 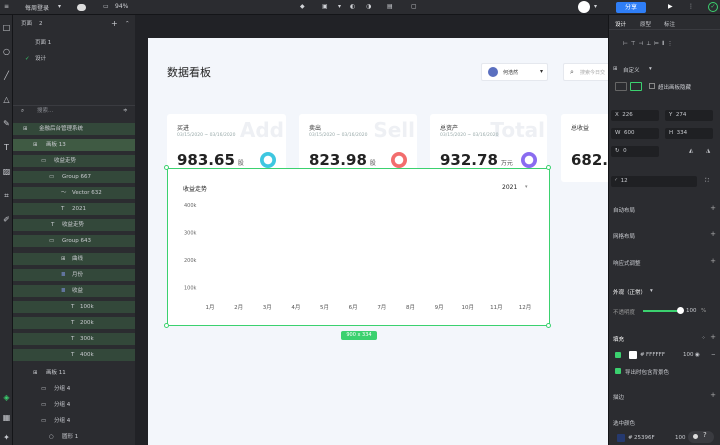 What do you see at coordinates (636, 86) in the screenshot?
I see `landscape-icon` at bounding box center [636, 86].